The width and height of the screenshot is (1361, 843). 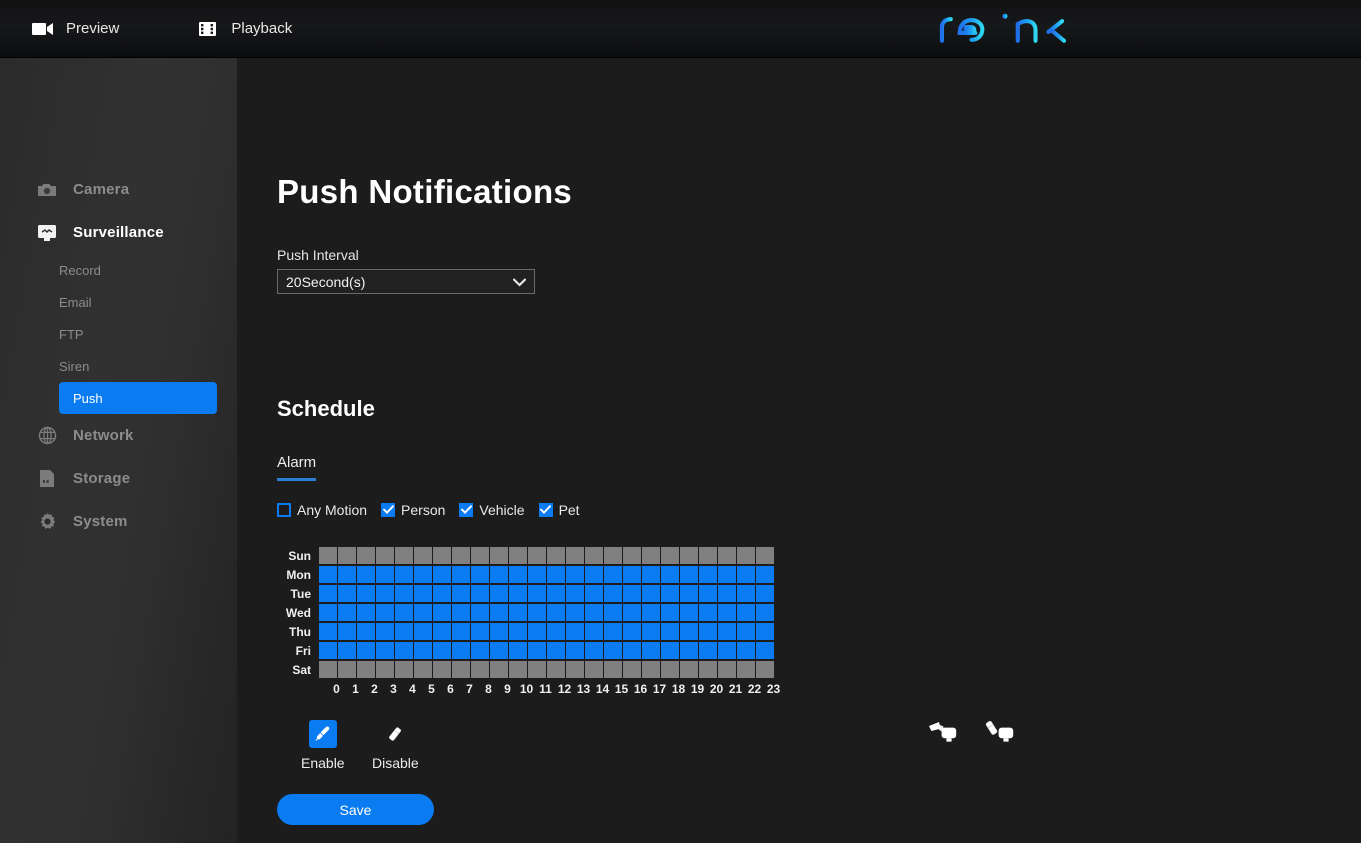 I want to click on sidebar-item-system: System, so click(x=118, y=521).